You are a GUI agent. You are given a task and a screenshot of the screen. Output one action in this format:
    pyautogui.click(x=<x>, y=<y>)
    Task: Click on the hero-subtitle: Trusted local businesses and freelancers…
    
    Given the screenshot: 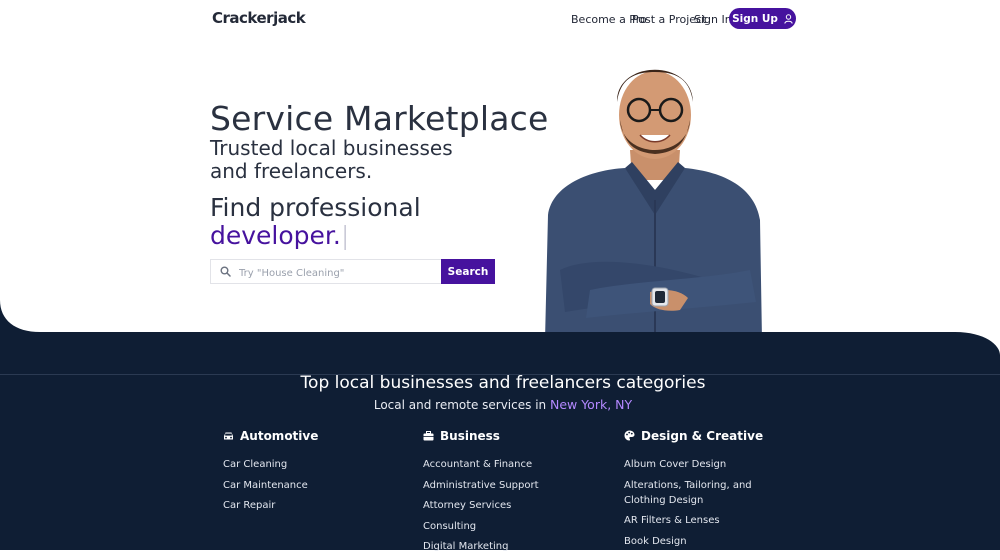 What is the action you would take?
    pyautogui.click(x=331, y=159)
    